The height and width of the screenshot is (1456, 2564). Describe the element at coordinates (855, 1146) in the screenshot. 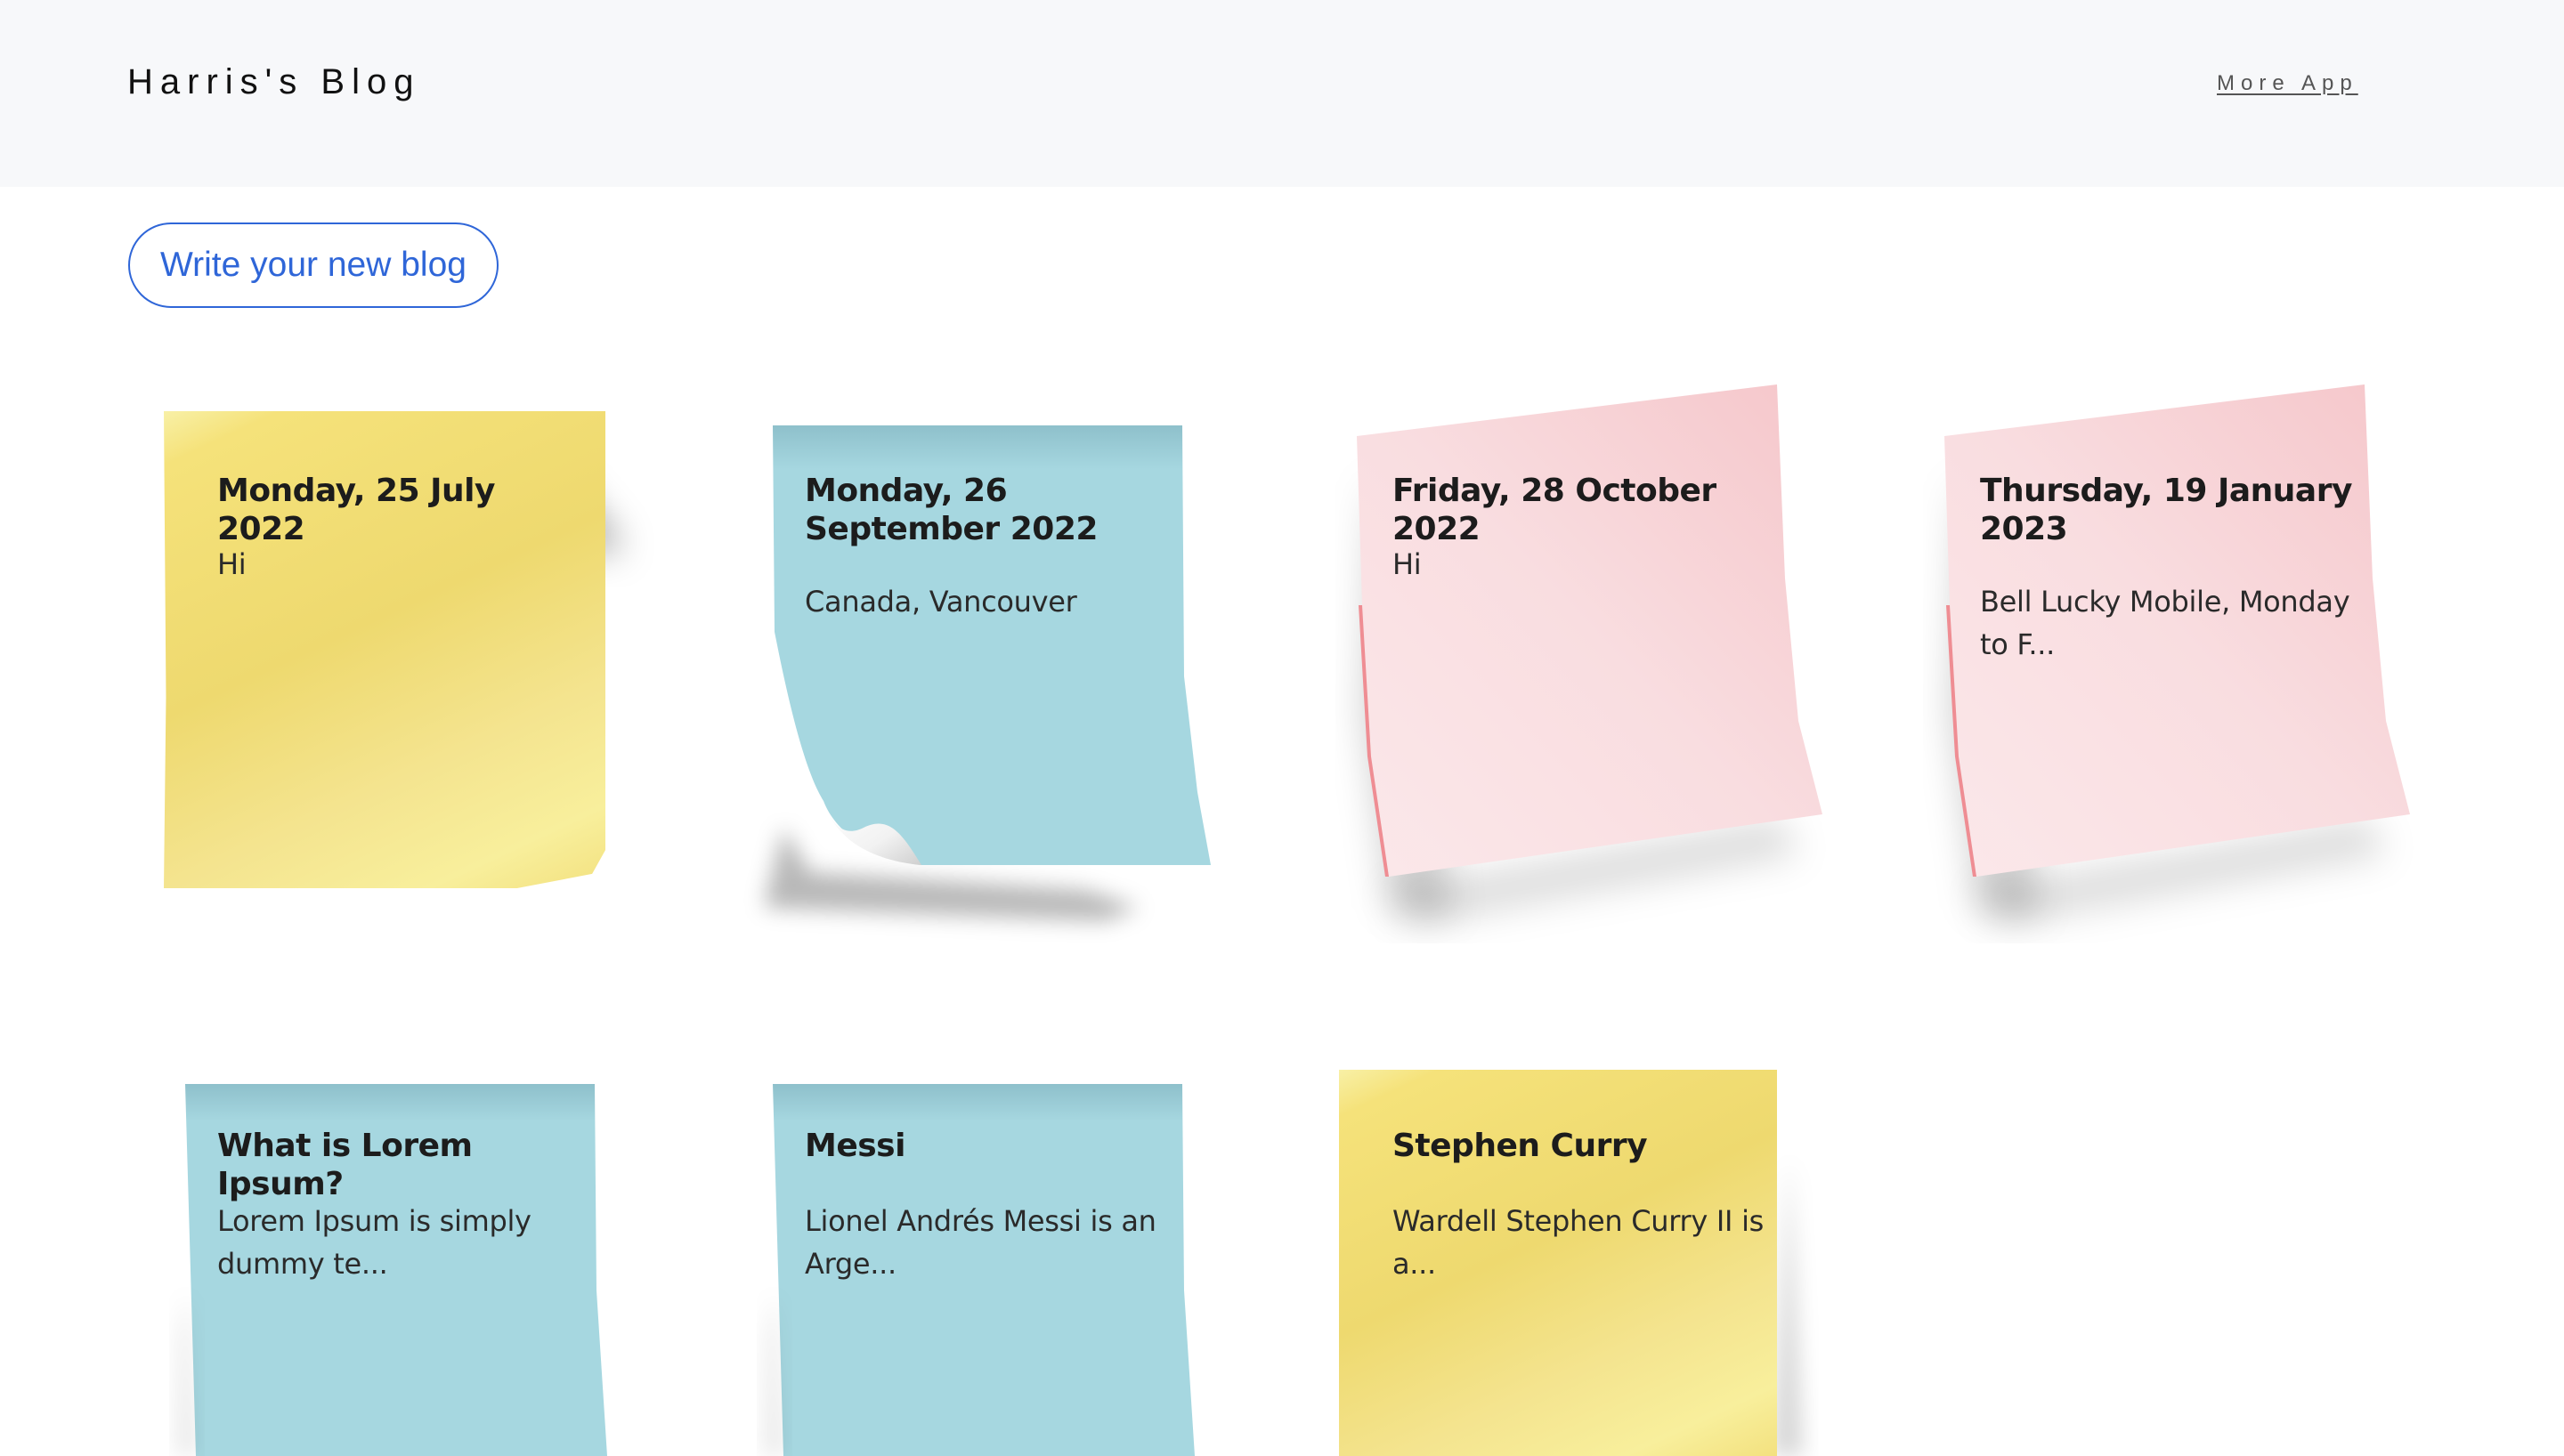

I see `note-title: Messi` at that location.